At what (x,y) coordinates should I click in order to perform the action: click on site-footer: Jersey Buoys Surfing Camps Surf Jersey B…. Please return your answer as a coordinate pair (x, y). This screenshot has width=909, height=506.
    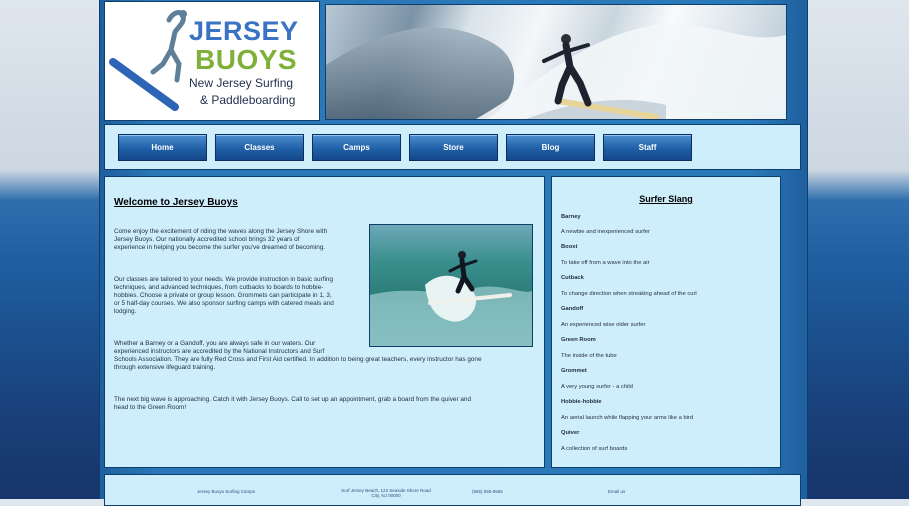
    Looking at the image, I should click on (452, 490).